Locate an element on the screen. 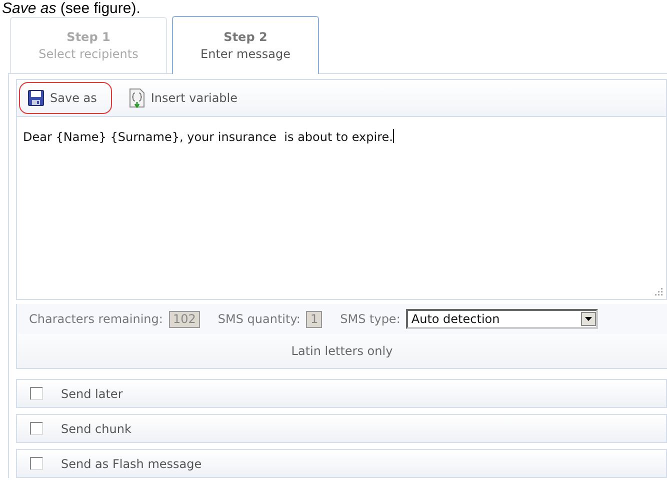  option-label: Send later is located at coordinates (92, 393).